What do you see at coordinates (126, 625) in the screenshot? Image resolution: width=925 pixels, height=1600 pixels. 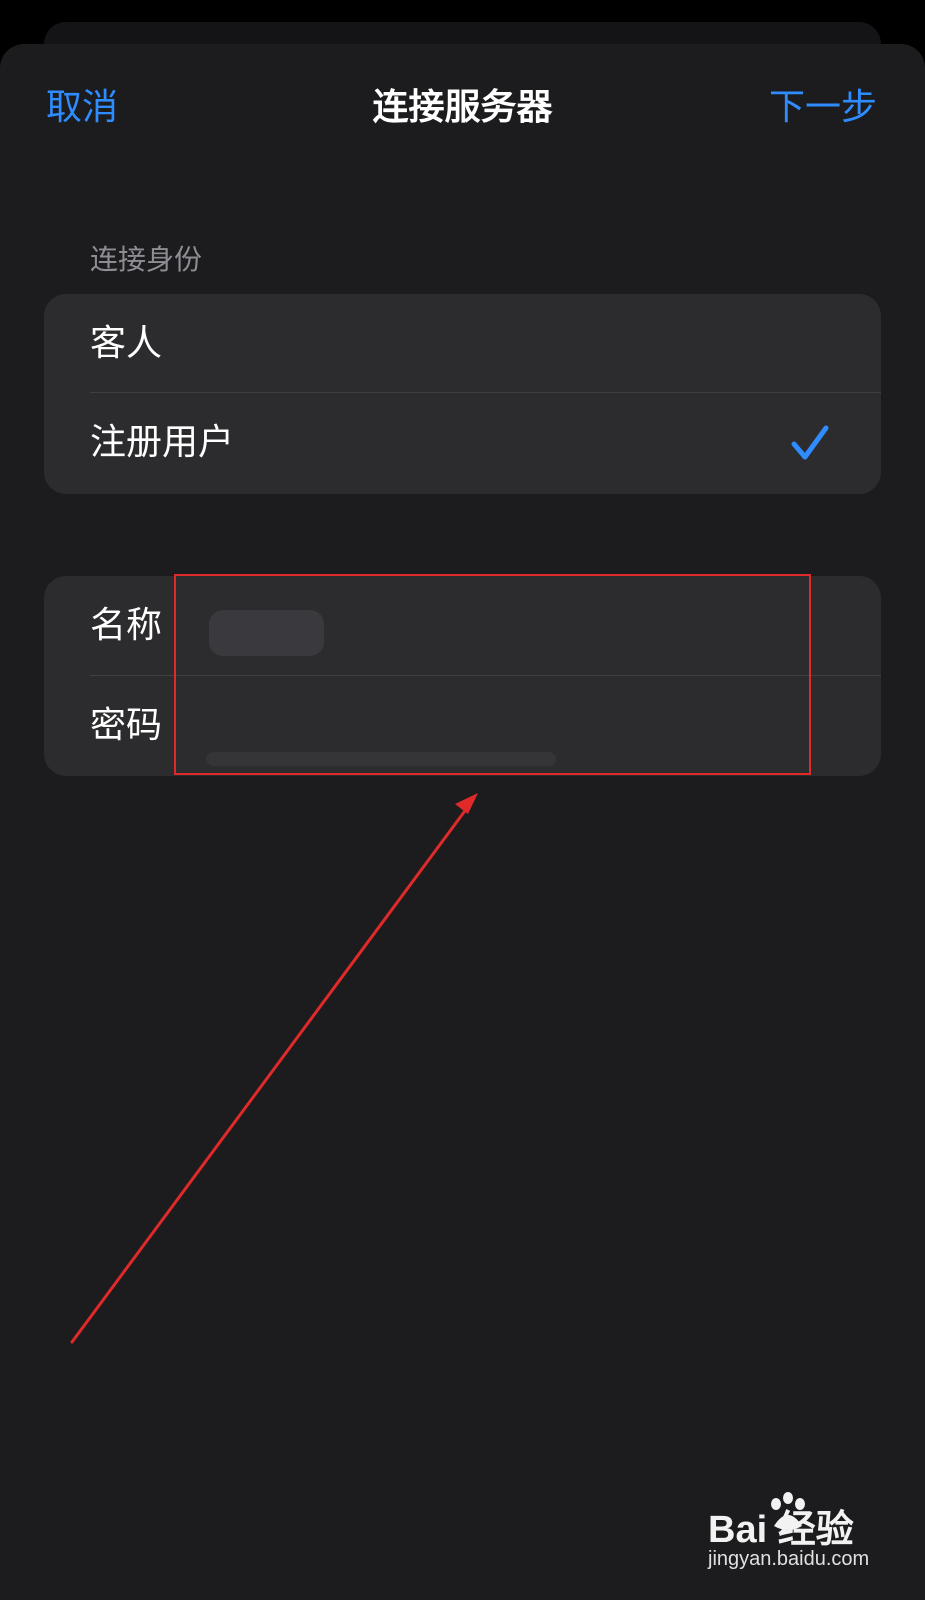 I see `name-label: 名称` at bounding box center [126, 625].